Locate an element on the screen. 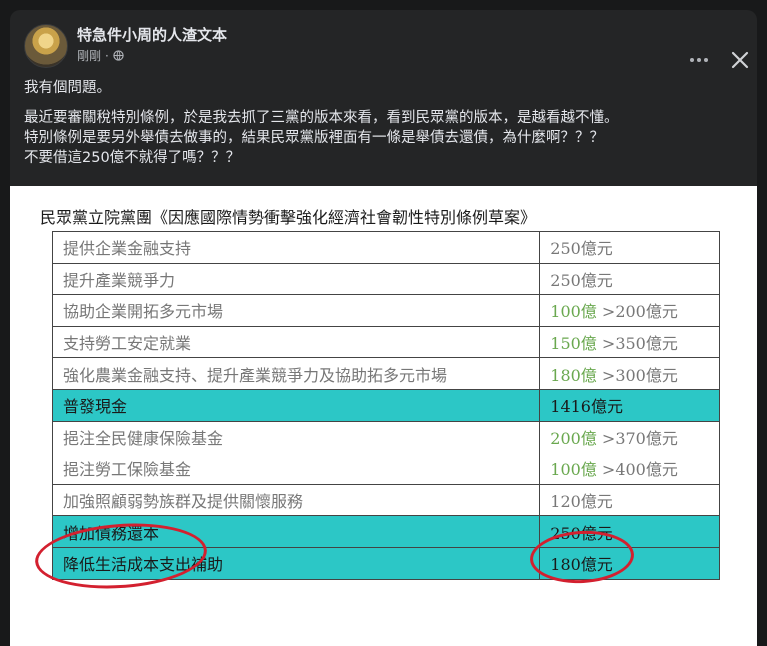 Image resolution: width=767 pixels, height=646 pixels. row-amount: 1416億元 is located at coordinates (629, 405).